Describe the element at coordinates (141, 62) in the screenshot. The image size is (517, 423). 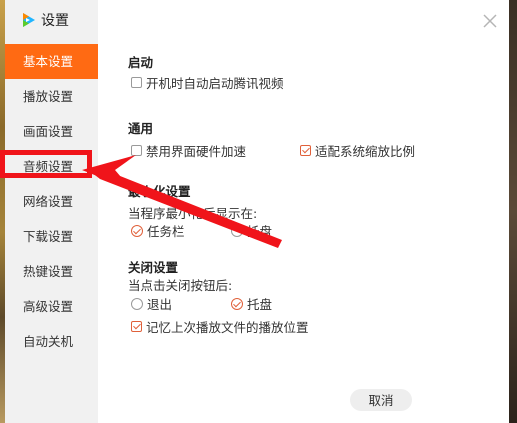
I see `section-title-startup: 启动` at that location.